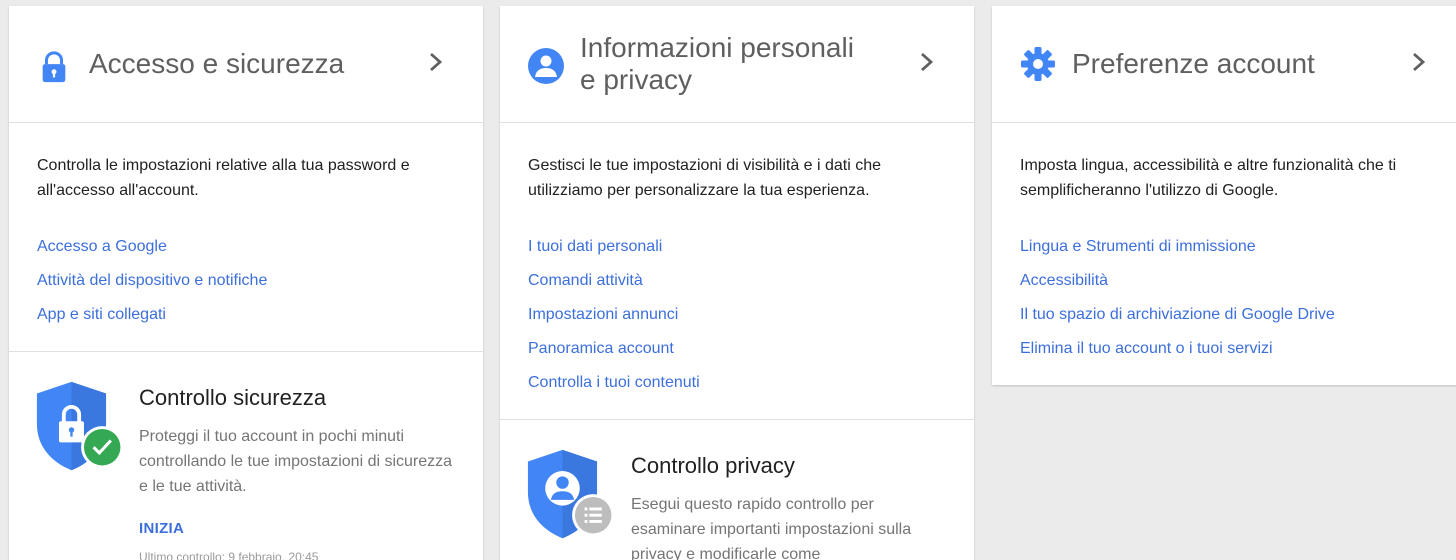 The image size is (1456, 560). I want to click on privacy-card-header: Informazioni personali e privacy, so click(737, 64).